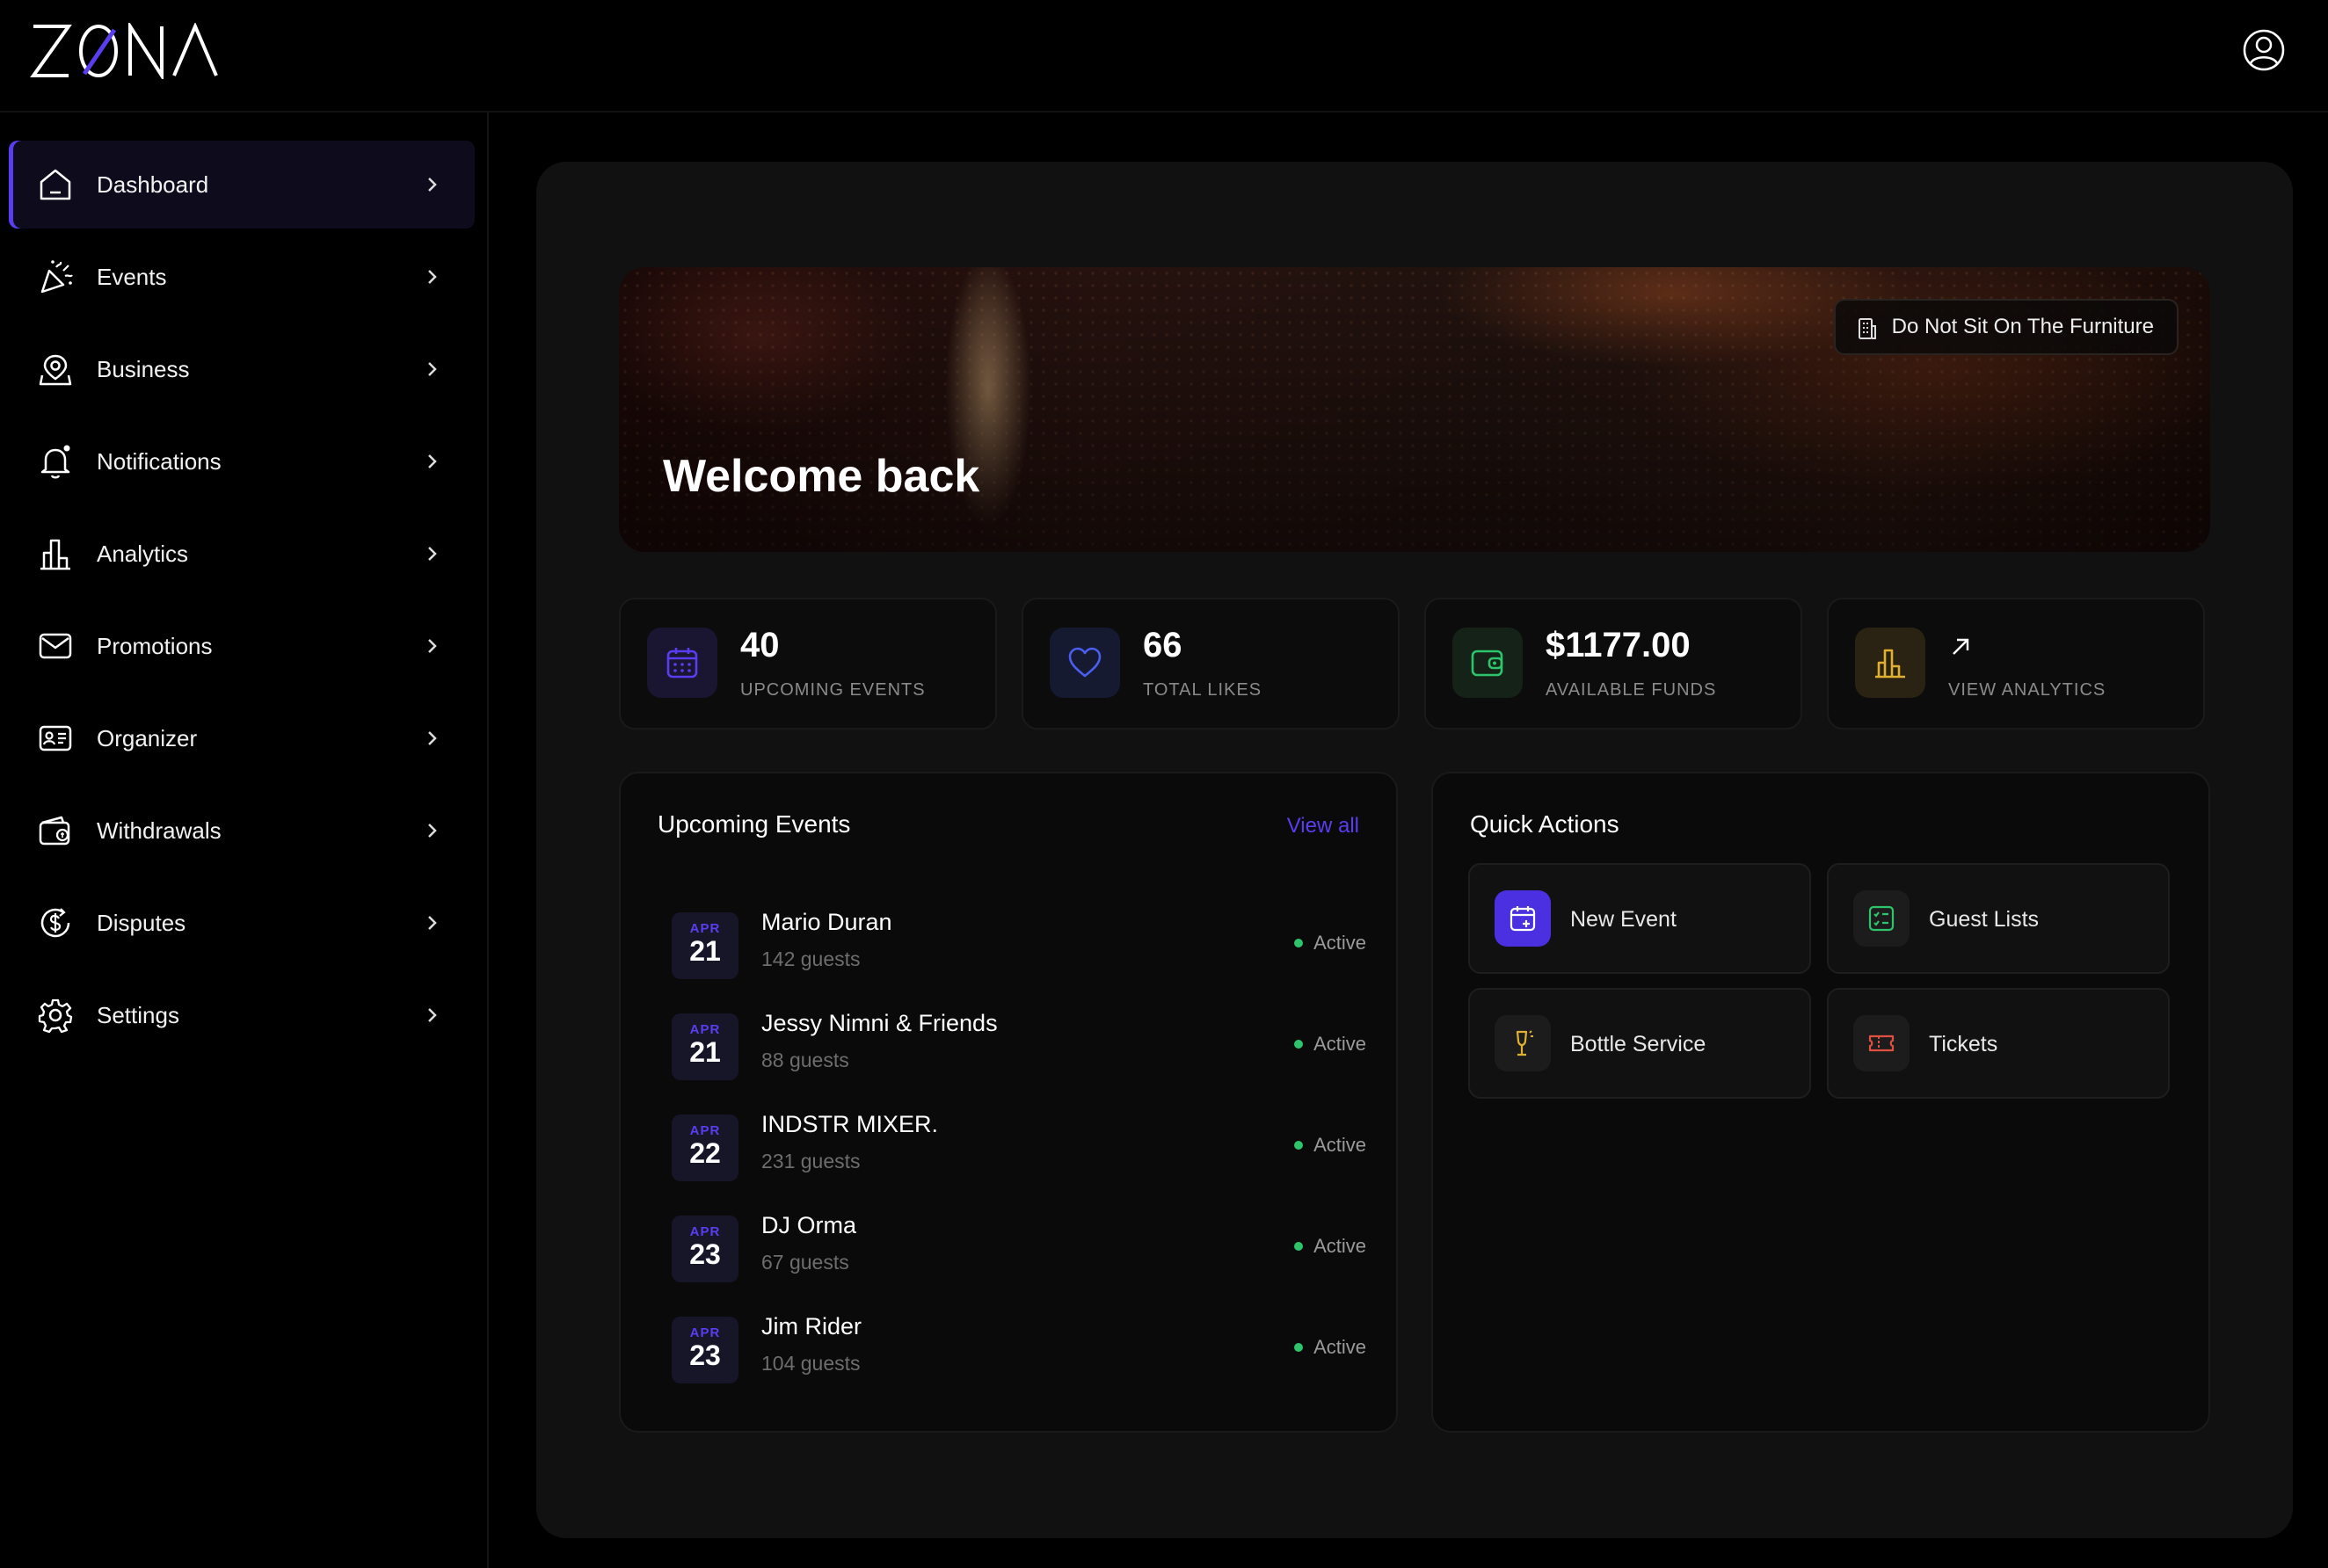 Image resolution: width=2328 pixels, height=1568 pixels. Describe the element at coordinates (242, 369) in the screenshot. I see `sidebar-item-business: Business` at that location.